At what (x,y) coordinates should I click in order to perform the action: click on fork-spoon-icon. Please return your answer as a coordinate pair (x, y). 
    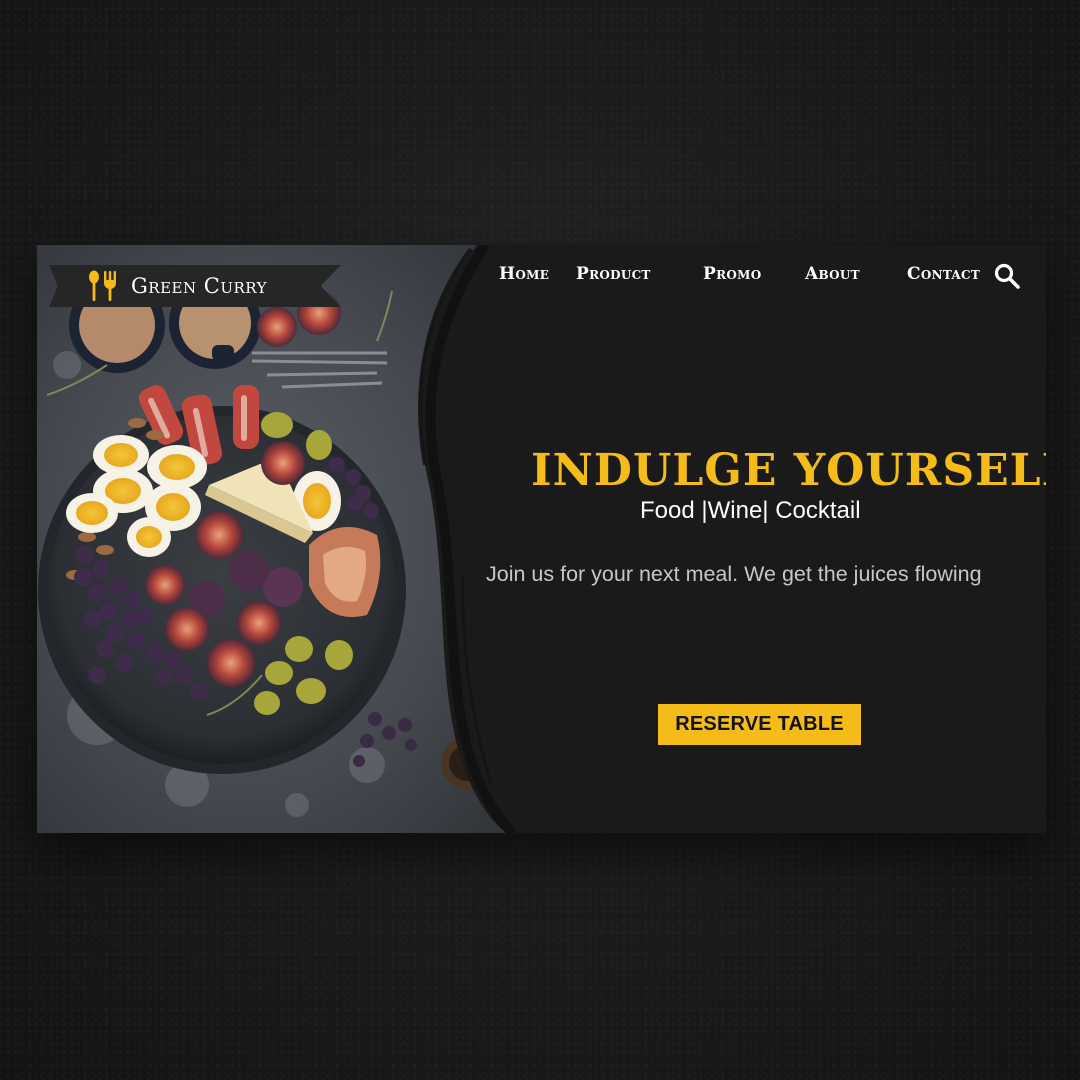
    Looking at the image, I should click on (102, 285).